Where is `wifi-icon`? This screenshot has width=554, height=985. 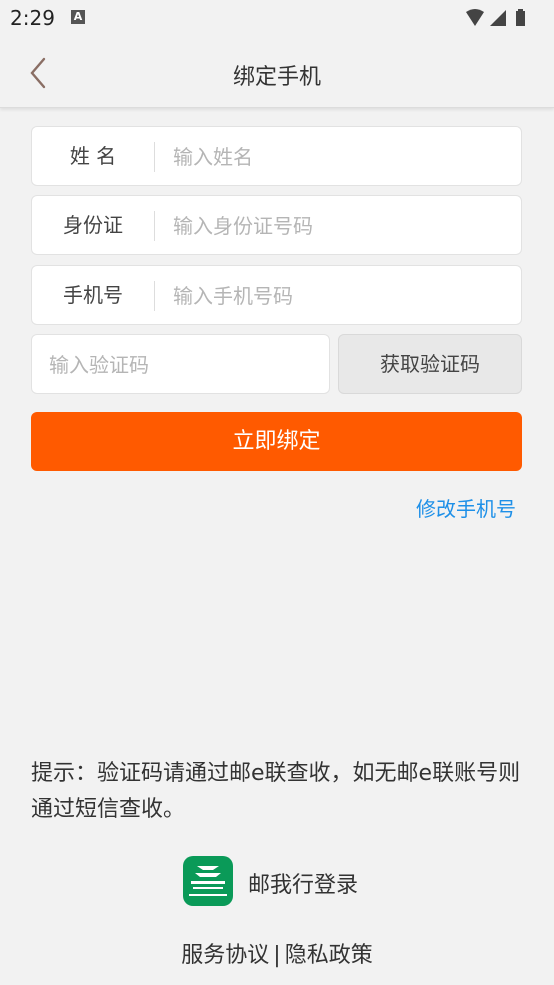
wifi-icon is located at coordinates (475, 17).